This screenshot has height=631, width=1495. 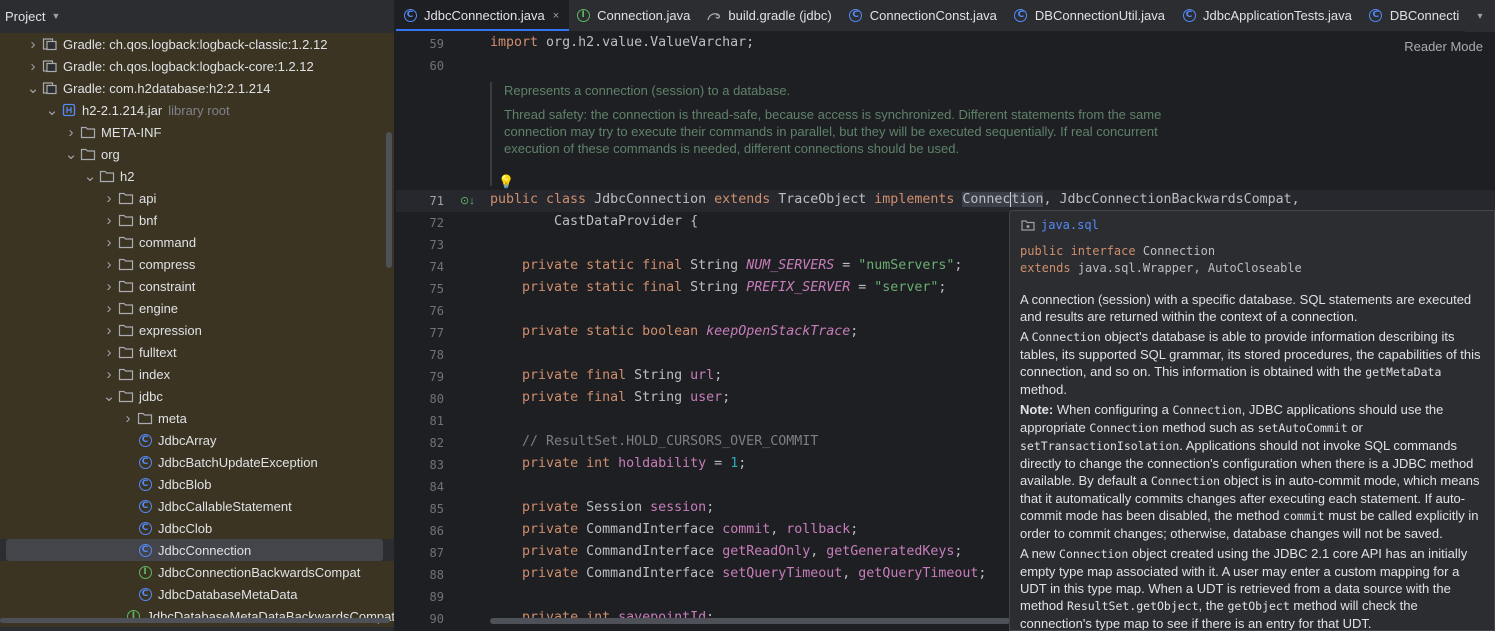 I want to click on tree-item: C JdbcDatabaseMetaData, so click(x=197, y=594).